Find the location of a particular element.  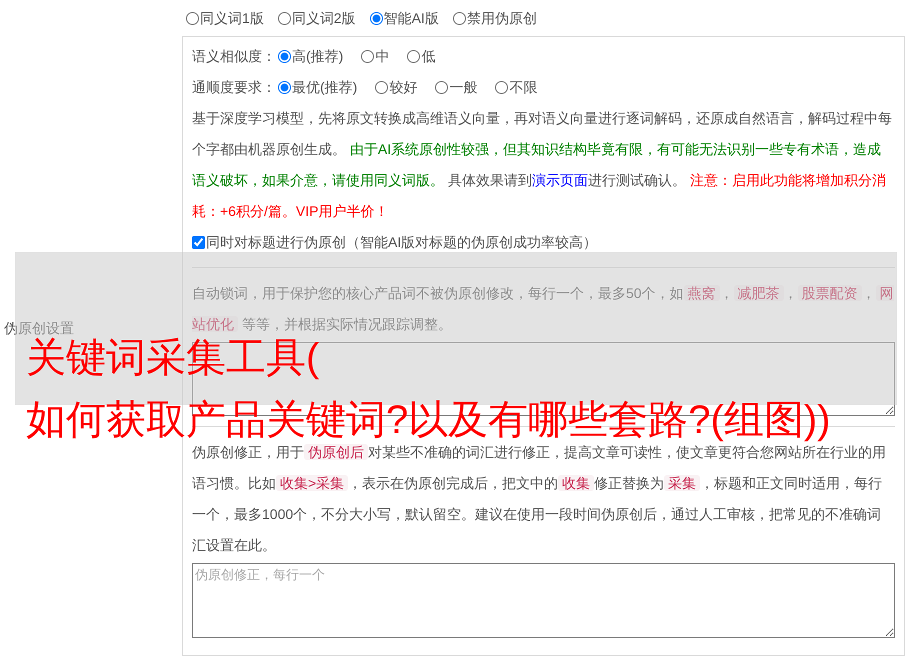

option-label: 同义词2版 is located at coordinates (324, 18).